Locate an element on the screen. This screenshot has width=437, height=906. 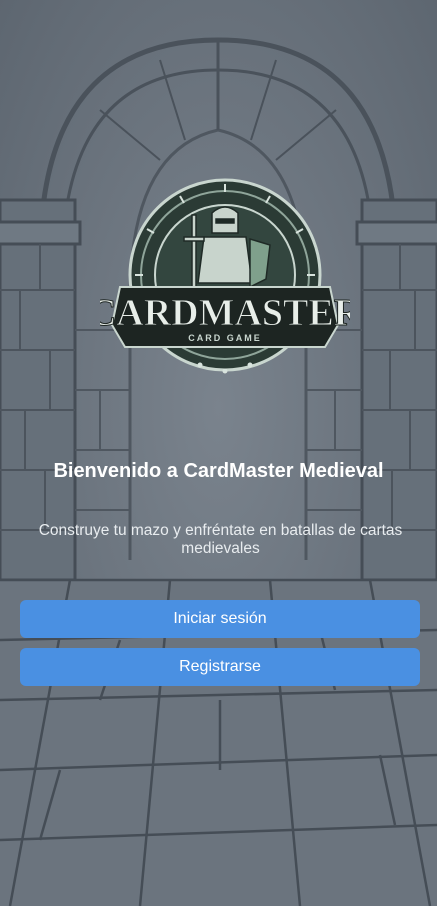
logo-title: CARDMASTER is located at coordinates (225, 313).